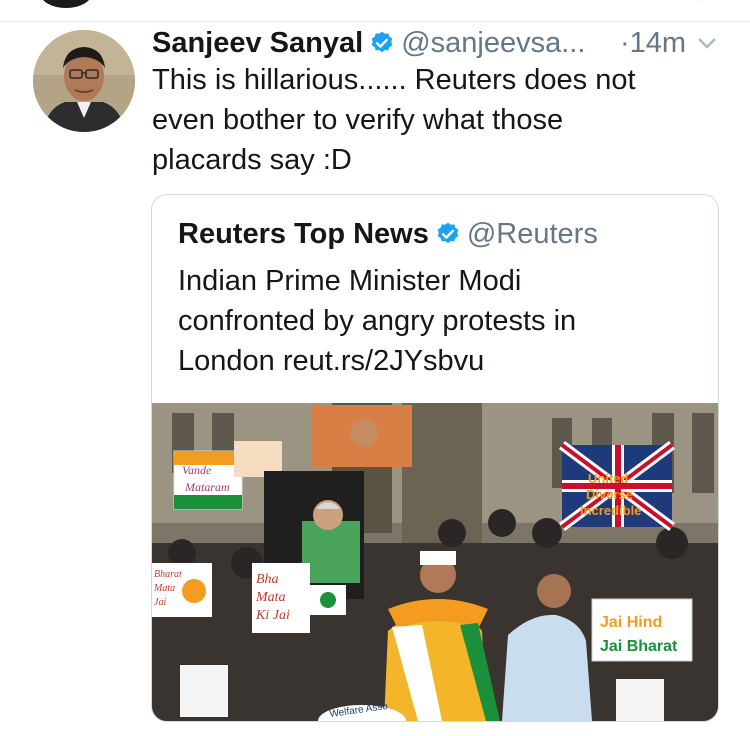 The image size is (750, 736). What do you see at coordinates (610, 510) in the screenshot?
I see `placard-text: Incredible` at bounding box center [610, 510].